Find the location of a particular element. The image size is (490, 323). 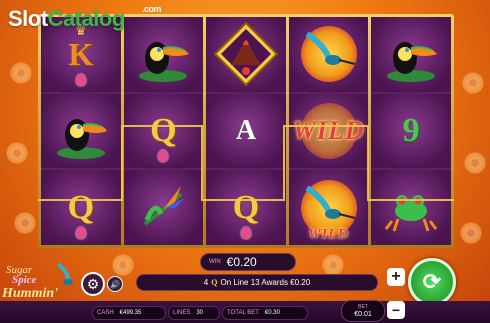

spin-arrows-icon: ⟳ is located at coordinates (432, 281).